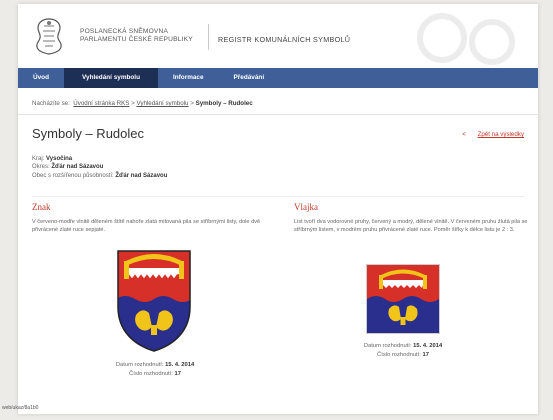 The width and height of the screenshot is (553, 420). I want to click on nav-item-predavani: Předávání, so click(249, 78).